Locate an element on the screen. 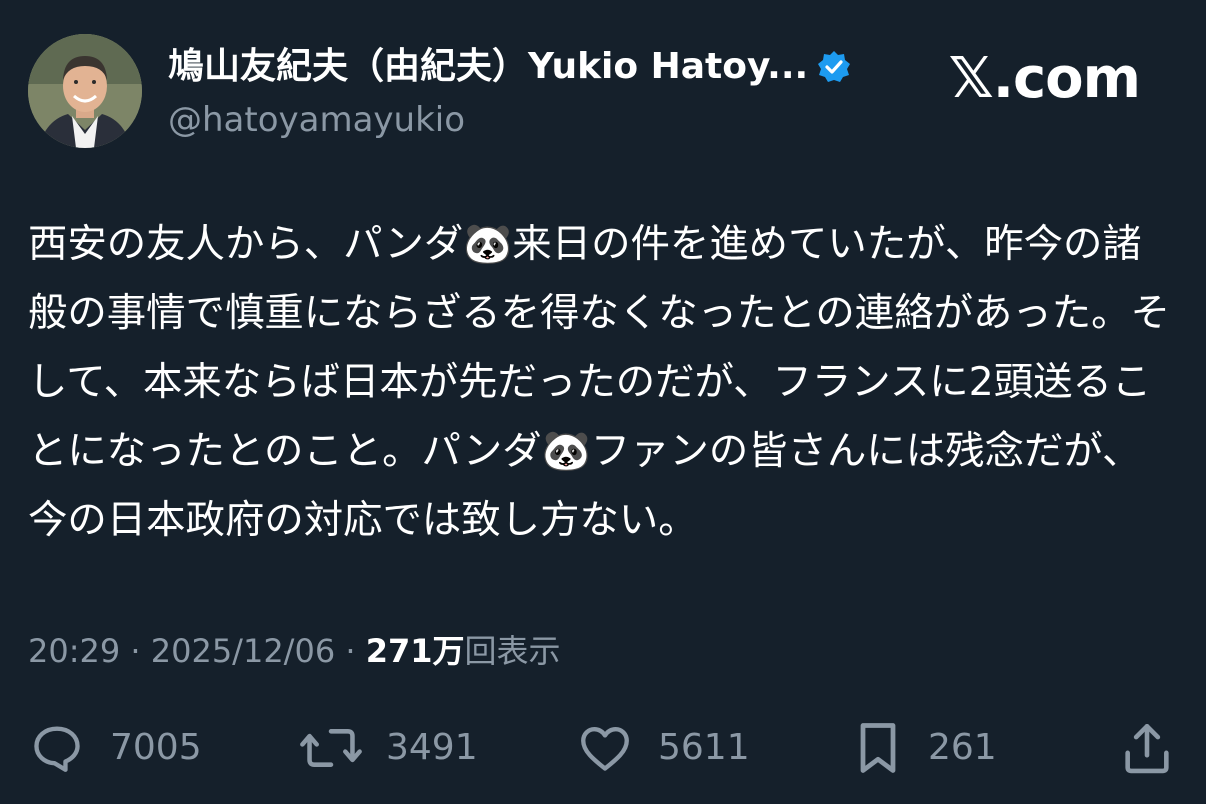 The image size is (1206, 804). tweet-meta: 20:29 · 2025/12/06 · 271万回表示 is located at coordinates (294, 651).